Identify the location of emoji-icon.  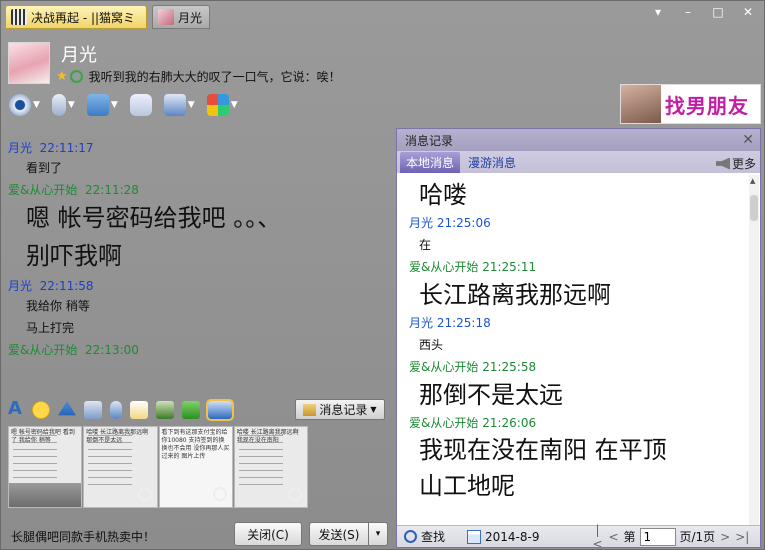
(41, 410).